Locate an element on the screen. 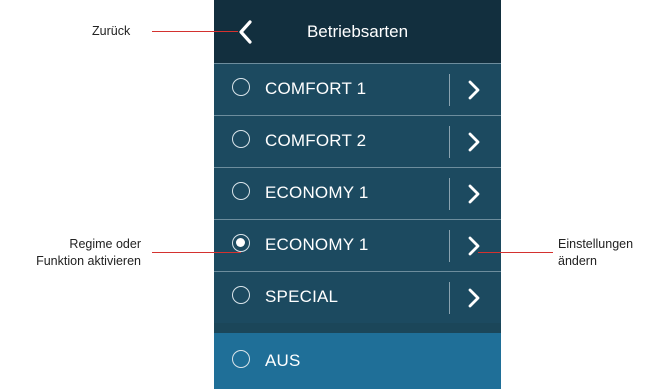 The width and height of the screenshot is (656, 389). mode-row-economy-1-selected: ECONOMY 1 is located at coordinates (357, 245).